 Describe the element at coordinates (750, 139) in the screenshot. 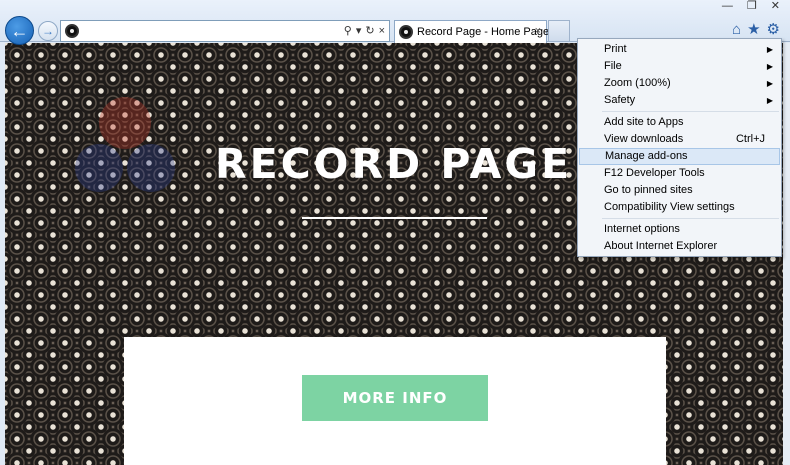

I see `menu-shortcut: Ctrl+J` at that location.